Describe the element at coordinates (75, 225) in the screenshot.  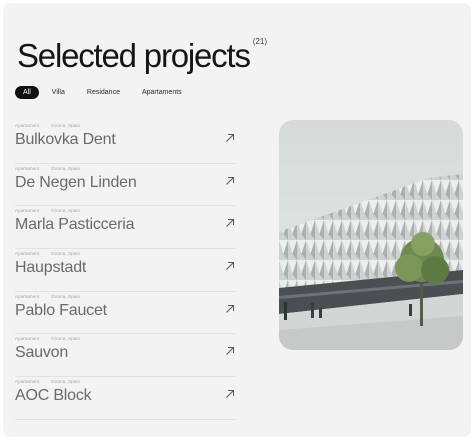
I see `project-name: Marla Pasticceria` at that location.